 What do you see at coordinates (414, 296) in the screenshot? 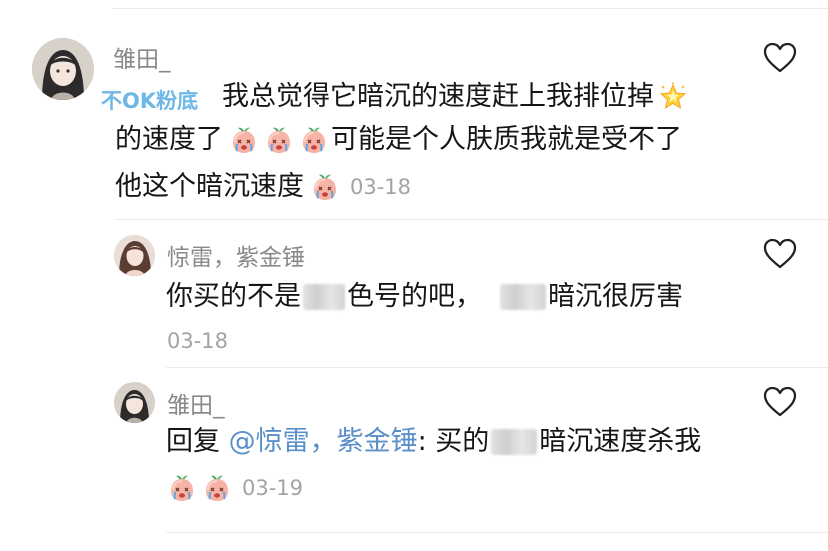
I see `comment-text: 色号的吧，` at bounding box center [414, 296].